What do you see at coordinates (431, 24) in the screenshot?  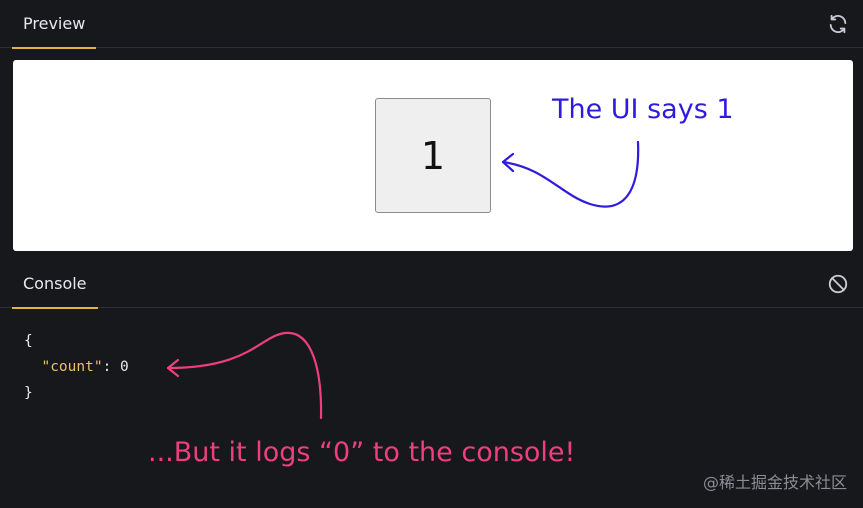 I see `preview-tabbar: Preview` at bounding box center [431, 24].